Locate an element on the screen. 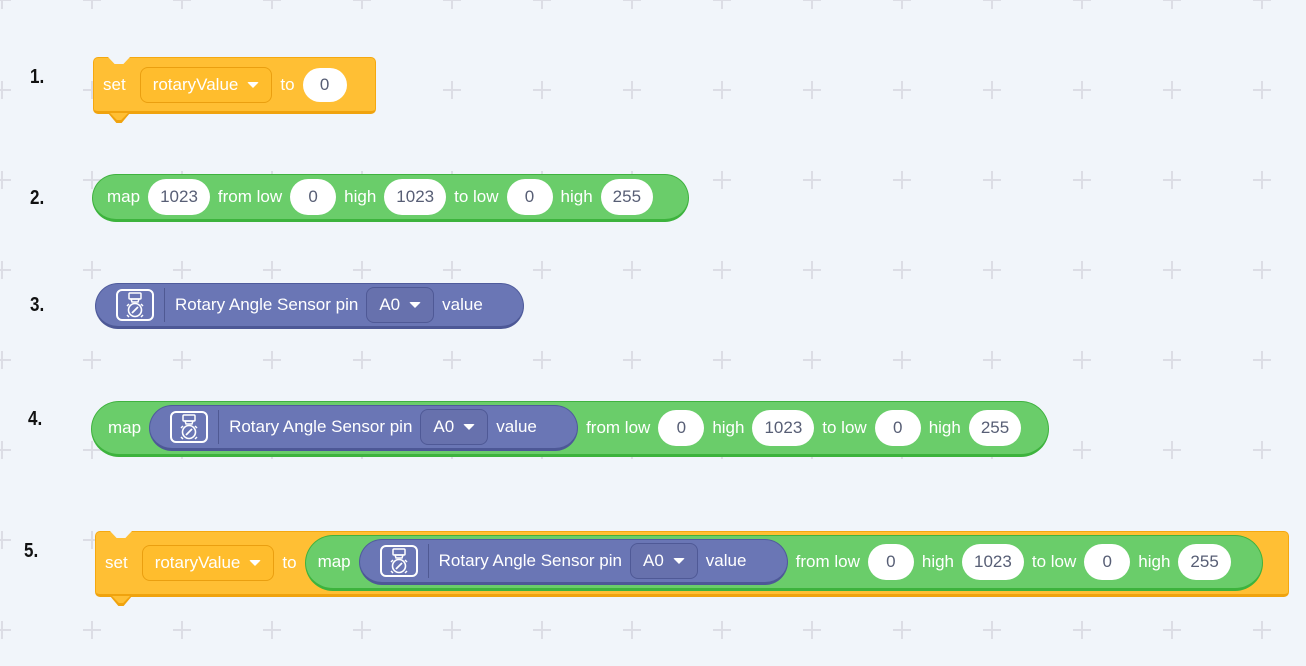  to-label: to is located at coordinates (289, 562).